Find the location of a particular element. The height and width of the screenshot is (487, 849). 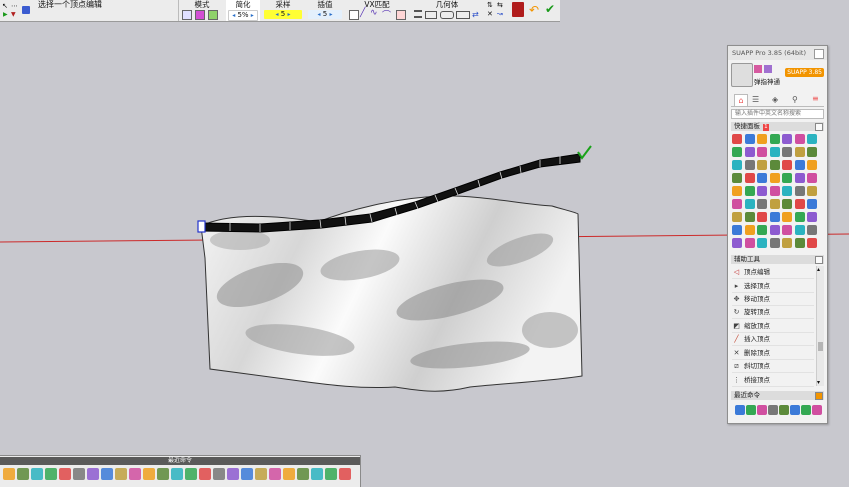

plugin-search-input: 输入插件中英文名称搜索 is located at coordinates (777, 114).